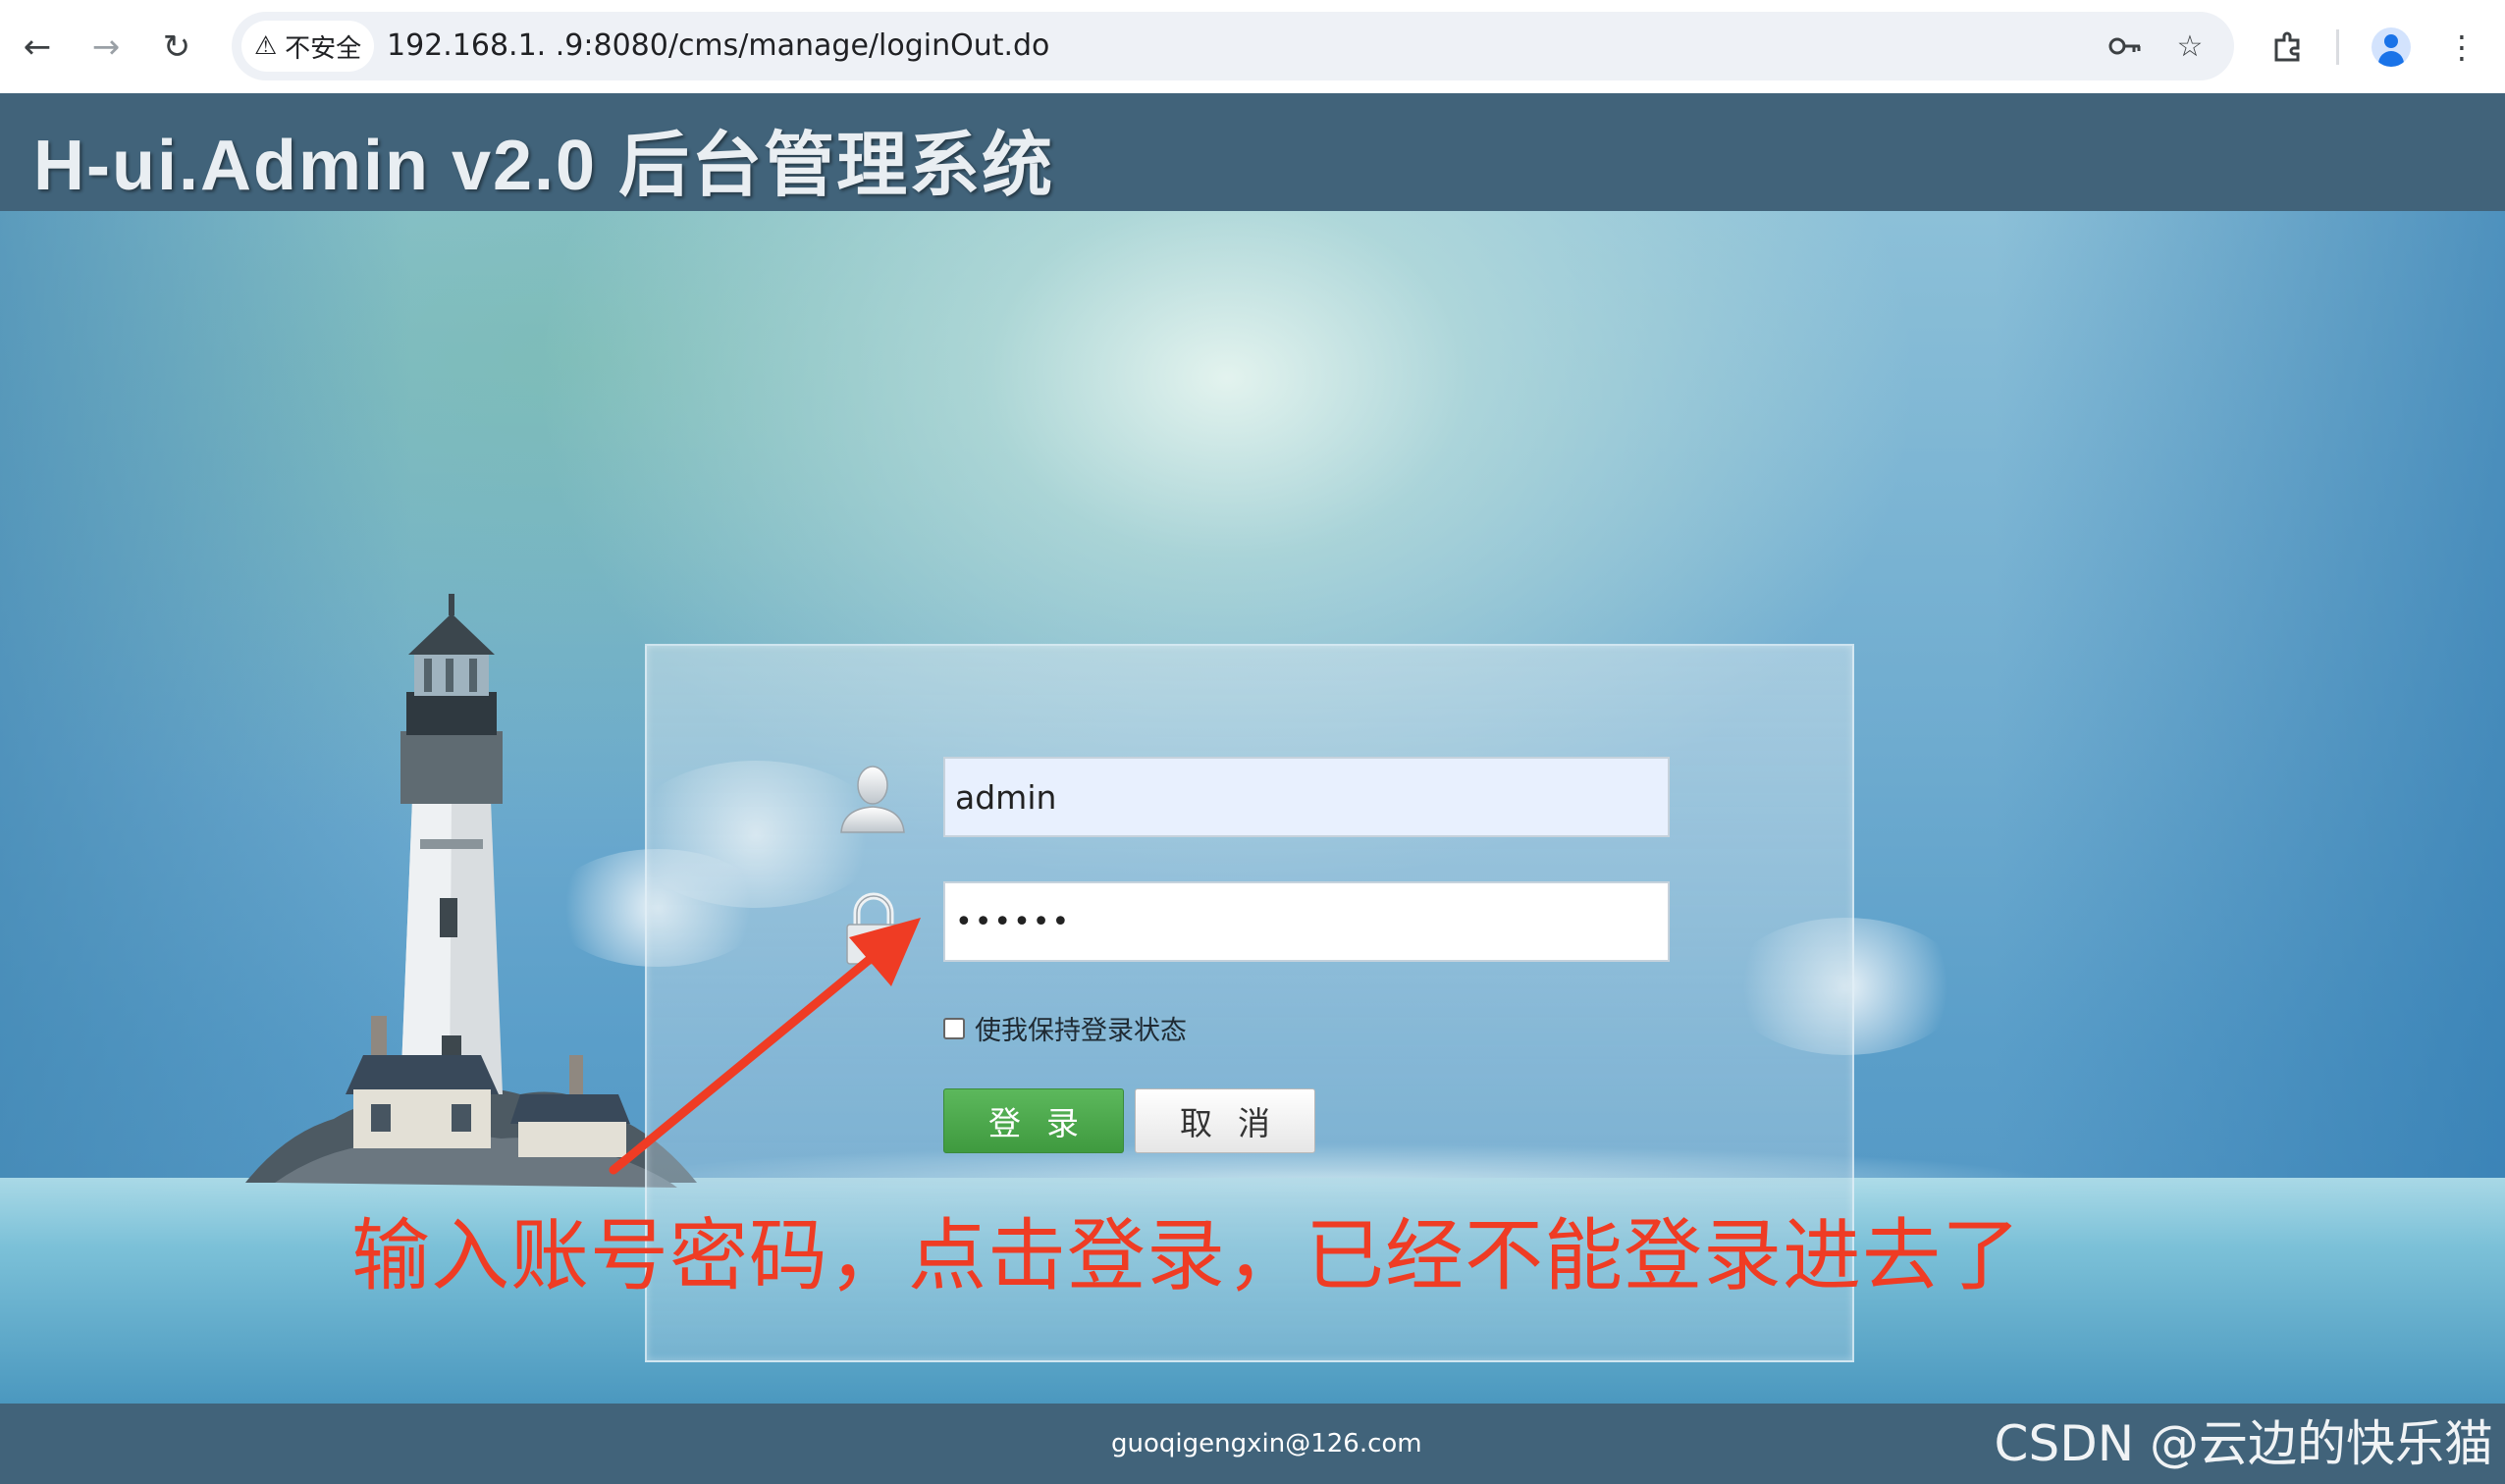  I want to click on extensions-icon, so click(2288, 47).